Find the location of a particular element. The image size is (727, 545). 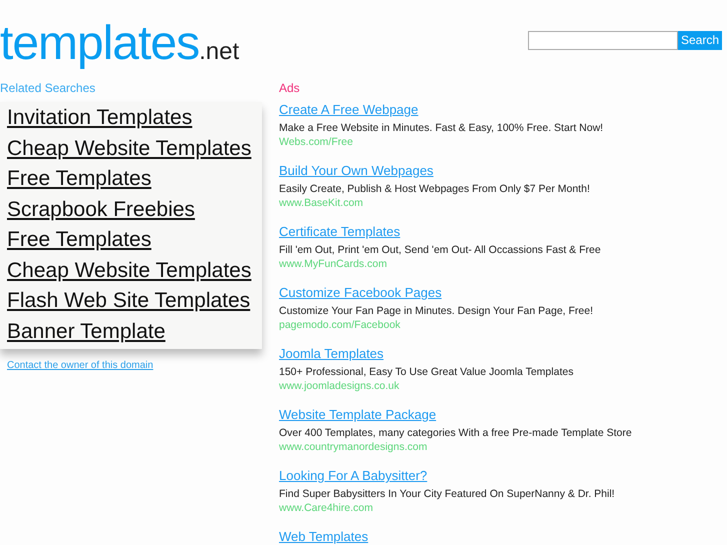

ad-url: www.countrymanordesigns.com is located at coordinates (353, 447).